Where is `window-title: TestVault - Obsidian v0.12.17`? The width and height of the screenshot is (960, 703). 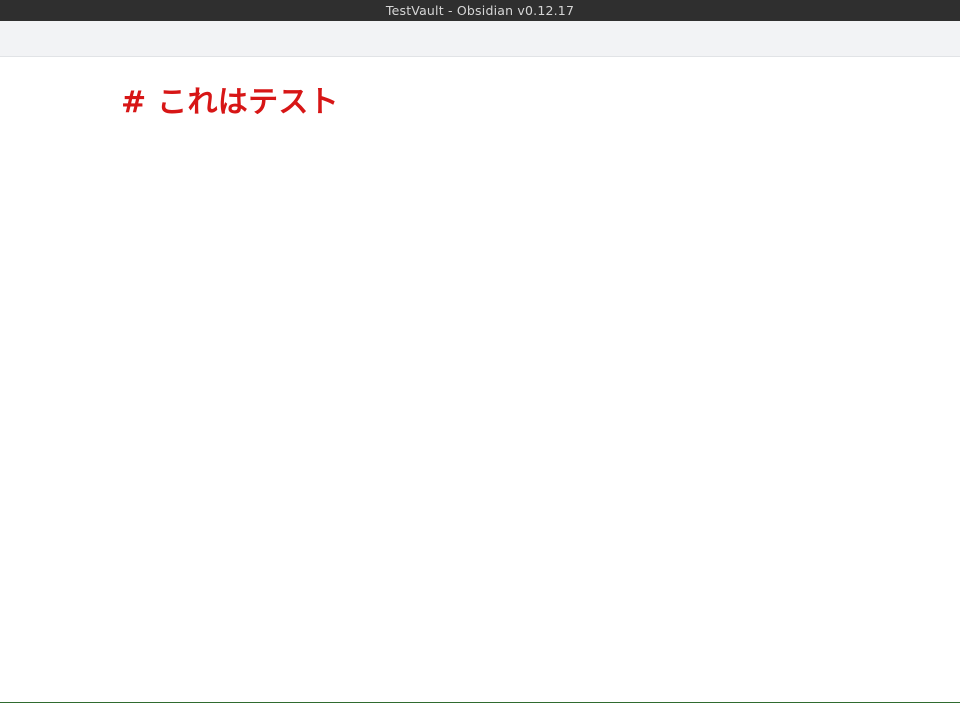 window-title: TestVault - Obsidian v0.12.17 is located at coordinates (480, 10).